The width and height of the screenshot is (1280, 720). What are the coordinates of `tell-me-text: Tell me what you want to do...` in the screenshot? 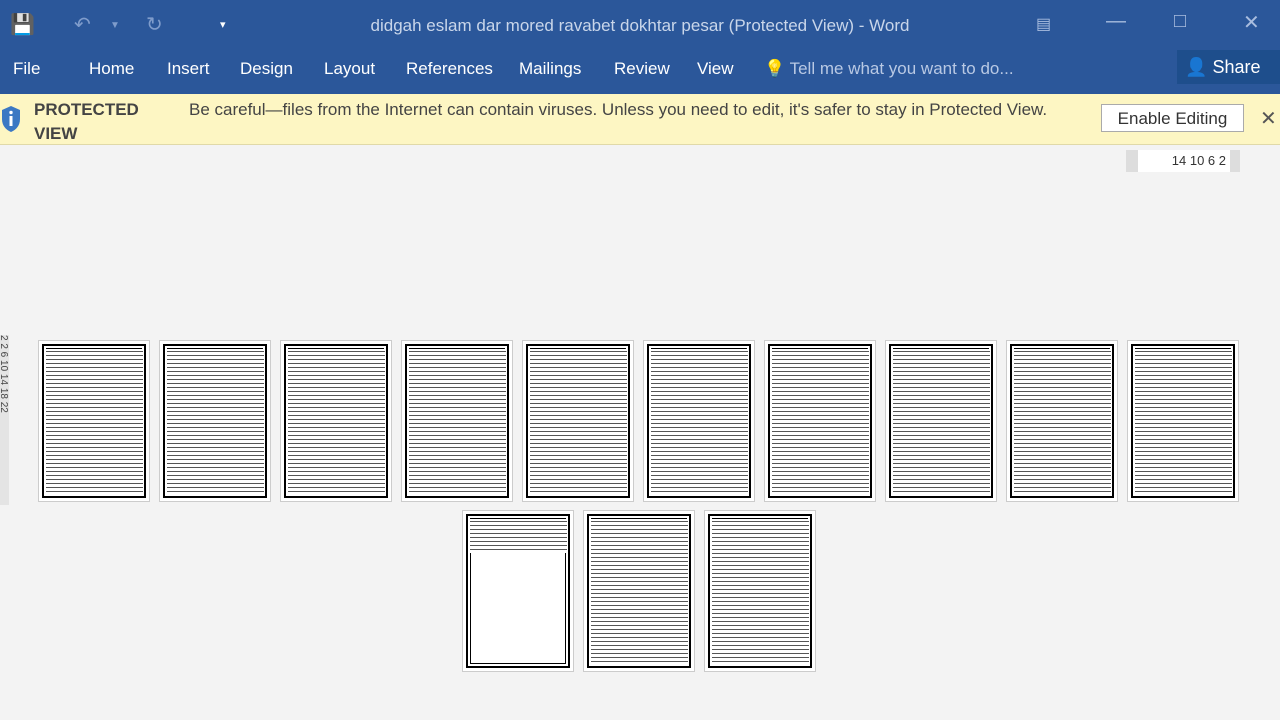 It's located at (901, 68).